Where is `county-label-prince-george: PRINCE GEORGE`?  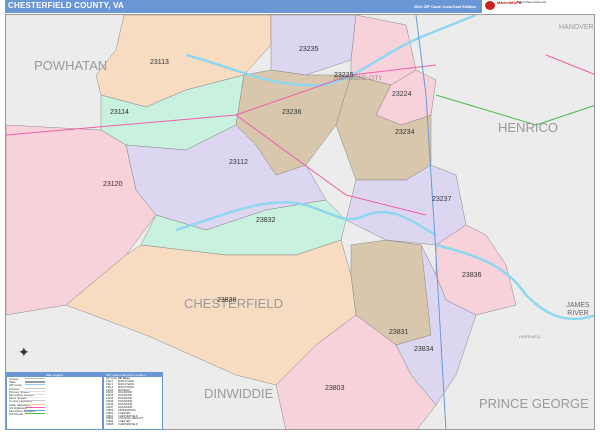 county-label-prince-george: PRINCE GEORGE is located at coordinates (534, 403).